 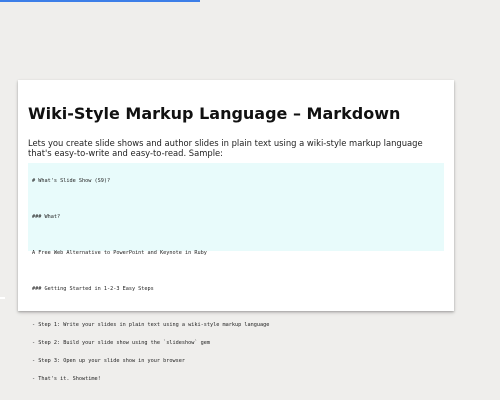 I want to click on code-line: # What's Slide Show (S9)?, so click(x=71, y=181).